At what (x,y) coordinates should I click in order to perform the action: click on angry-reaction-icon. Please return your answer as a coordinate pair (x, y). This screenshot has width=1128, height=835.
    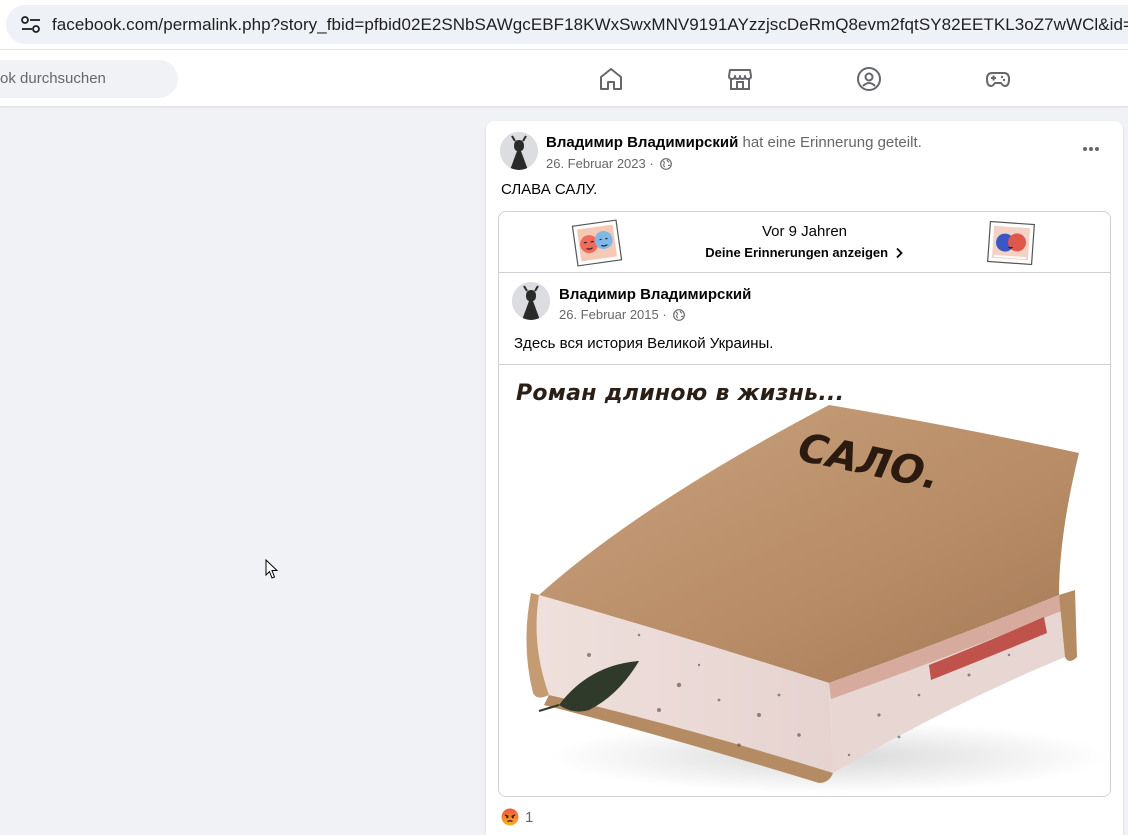
    Looking at the image, I should click on (510, 817).